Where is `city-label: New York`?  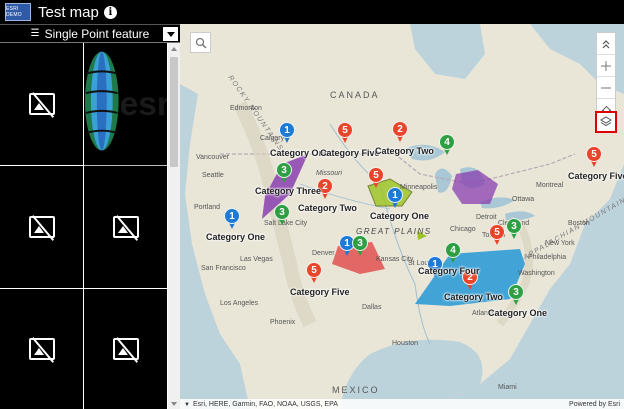
city-label: New York is located at coordinates (560, 243).